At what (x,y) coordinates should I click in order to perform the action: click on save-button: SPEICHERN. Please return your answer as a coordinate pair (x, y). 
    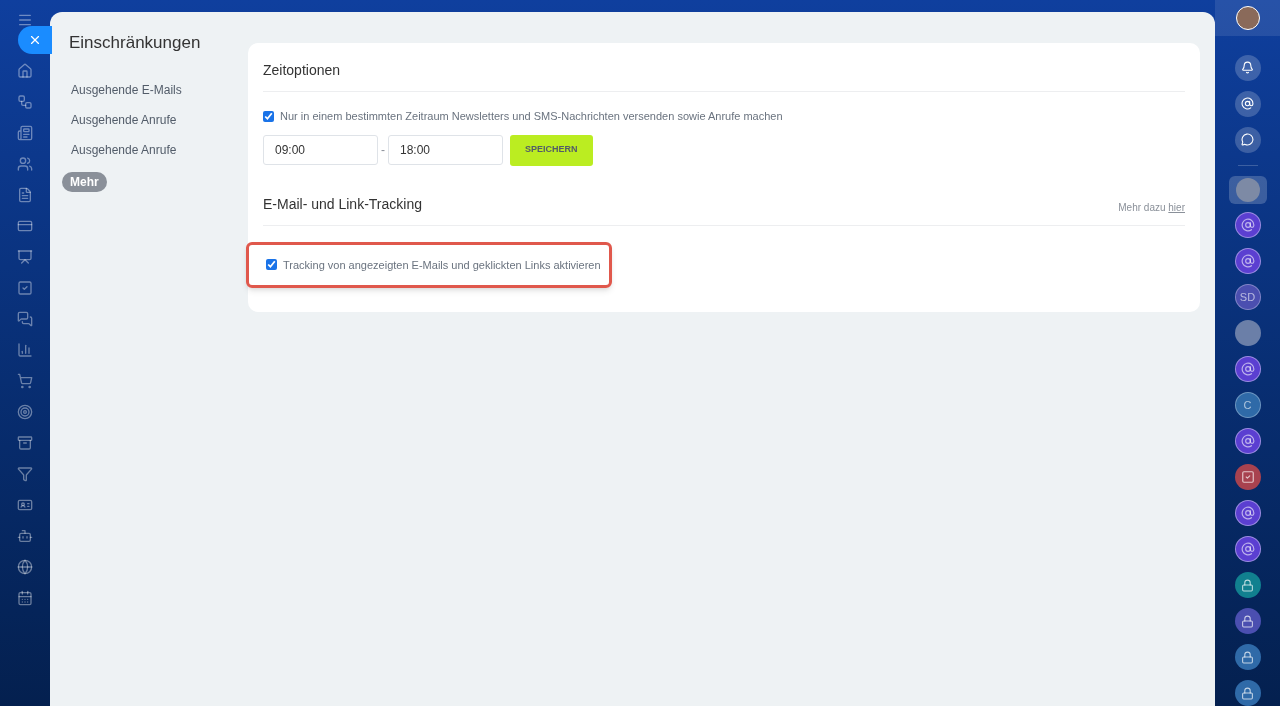
    Looking at the image, I should click on (551, 150).